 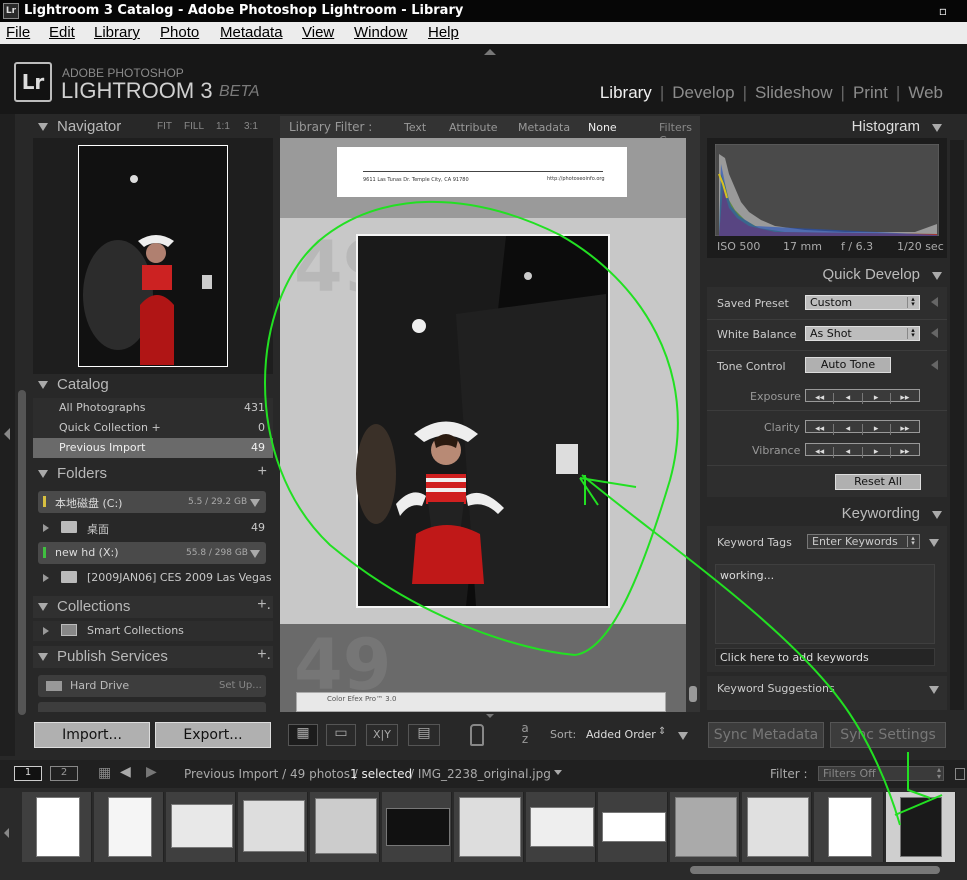 I want to click on catalog-item-previous: Previous Import 49, so click(x=153, y=448).